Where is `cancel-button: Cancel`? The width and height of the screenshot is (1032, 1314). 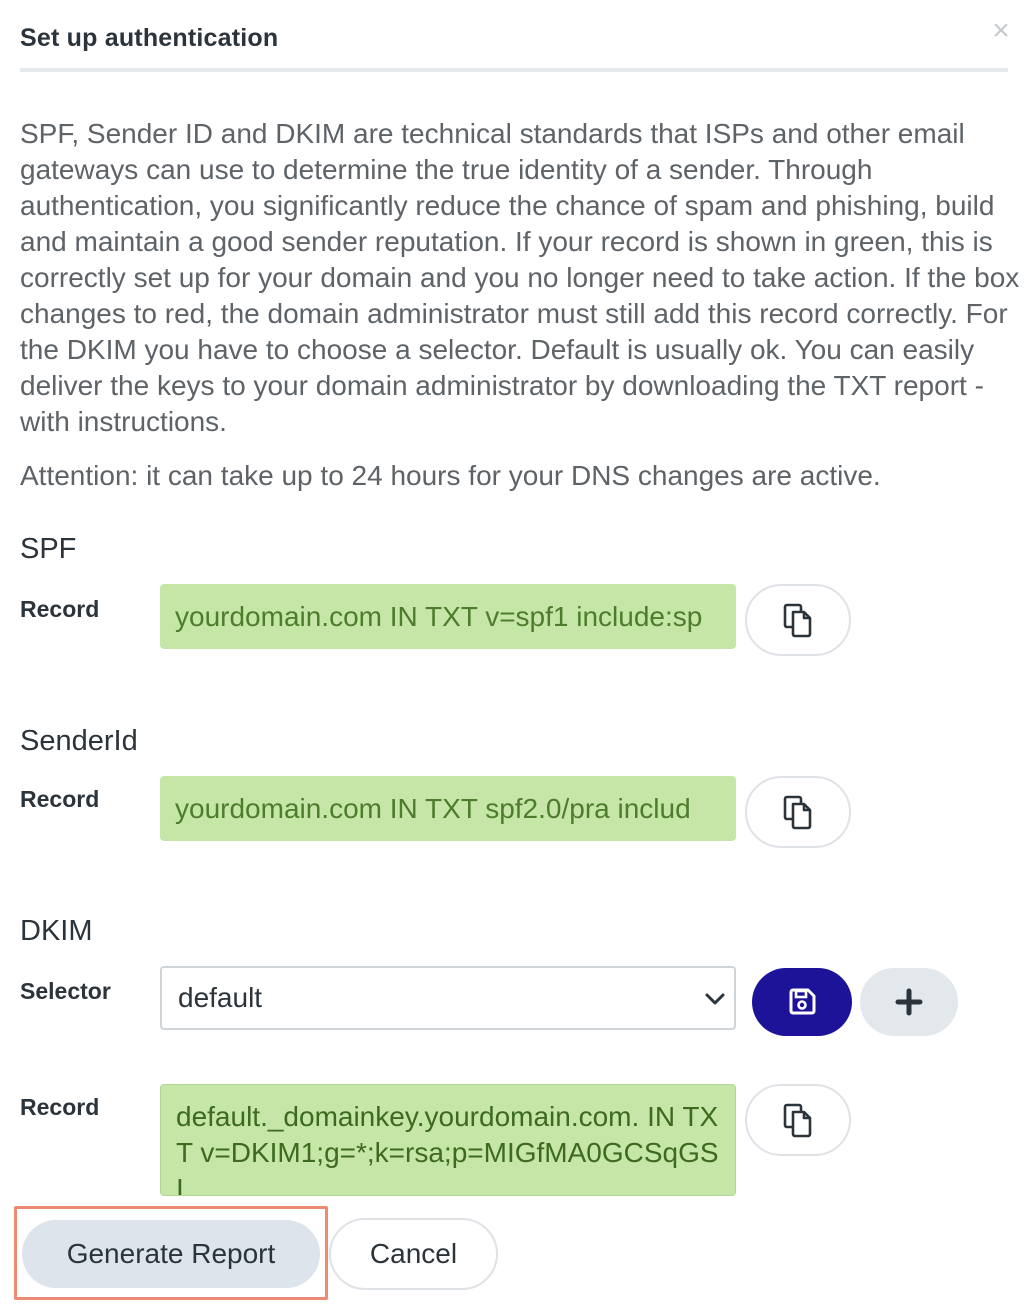 cancel-button: Cancel is located at coordinates (413, 1254).